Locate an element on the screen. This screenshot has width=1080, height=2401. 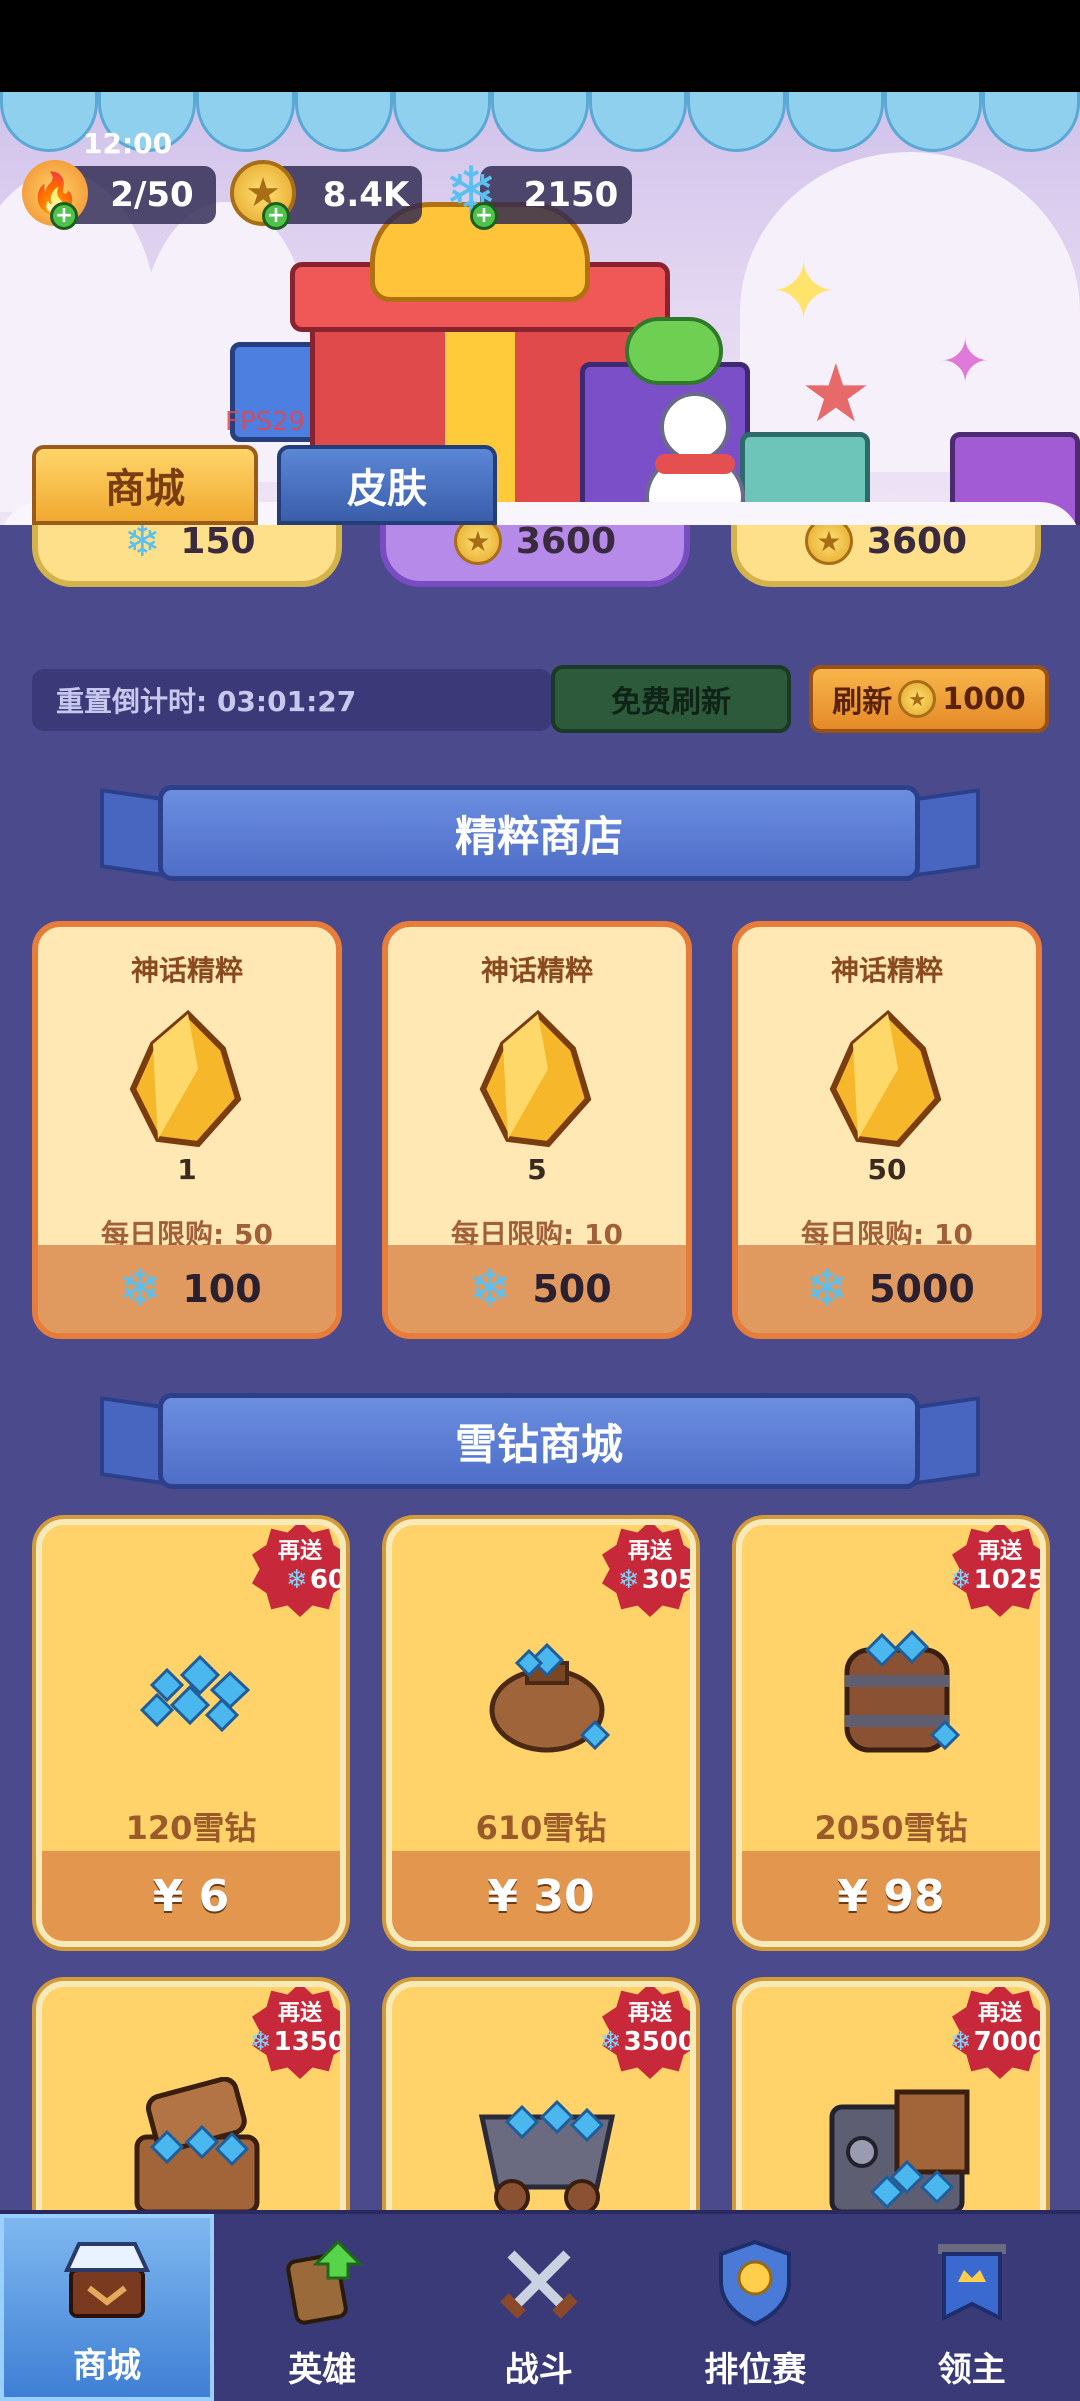
pack-price-button: ¥ 30 is located at coordinates (541, 1896).